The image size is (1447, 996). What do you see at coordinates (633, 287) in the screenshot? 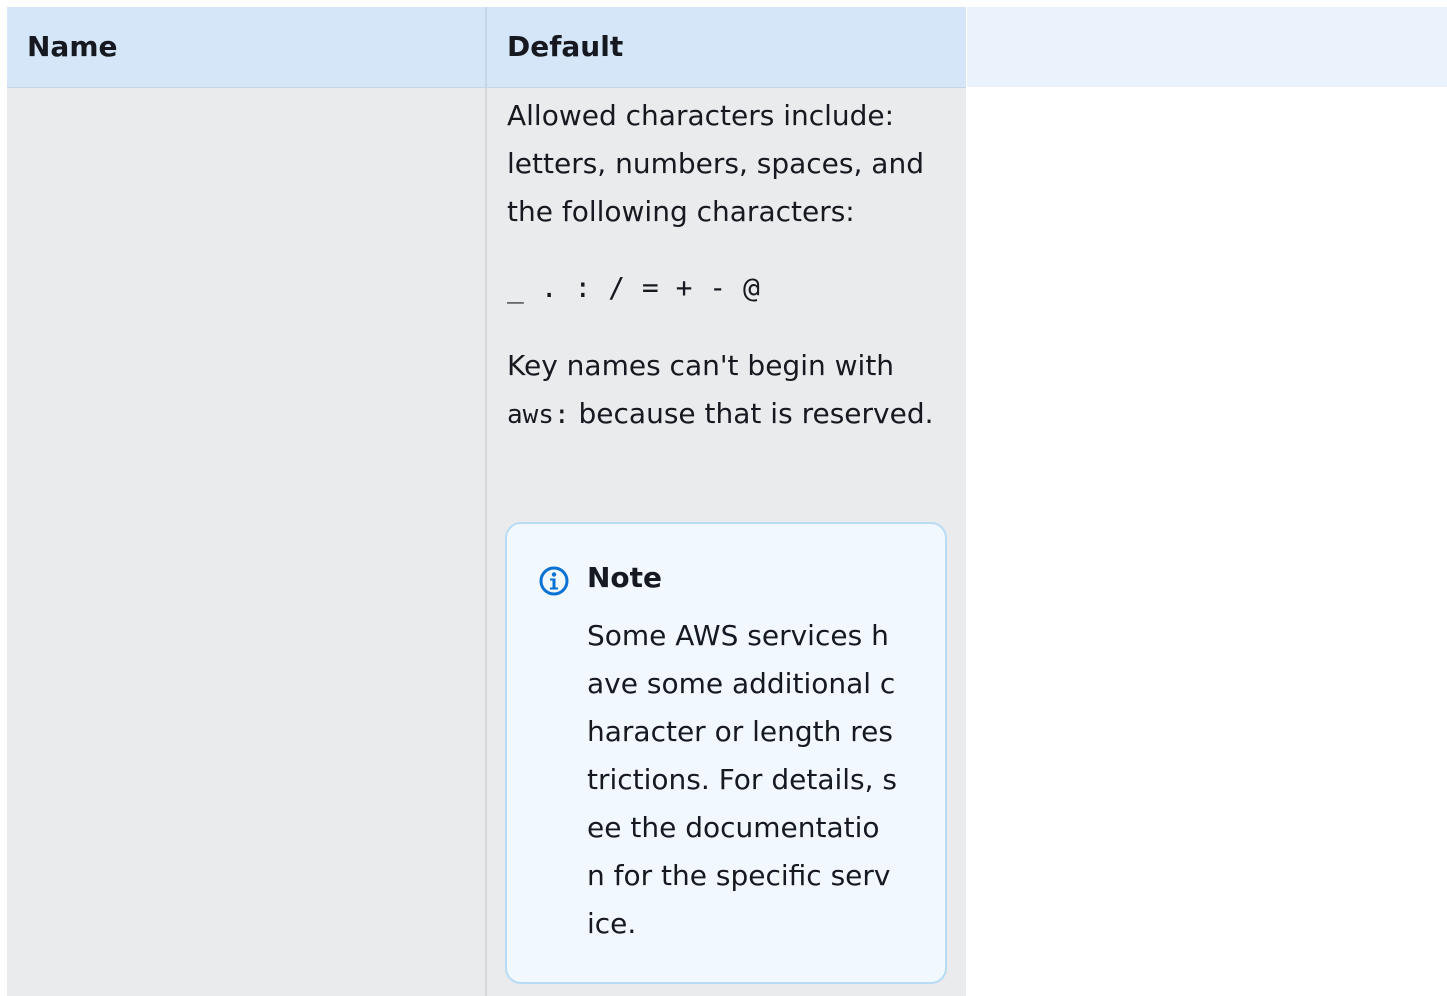
I see `allowed-characters-list: _ . : / = + - @` at bounding box center [633, 287].